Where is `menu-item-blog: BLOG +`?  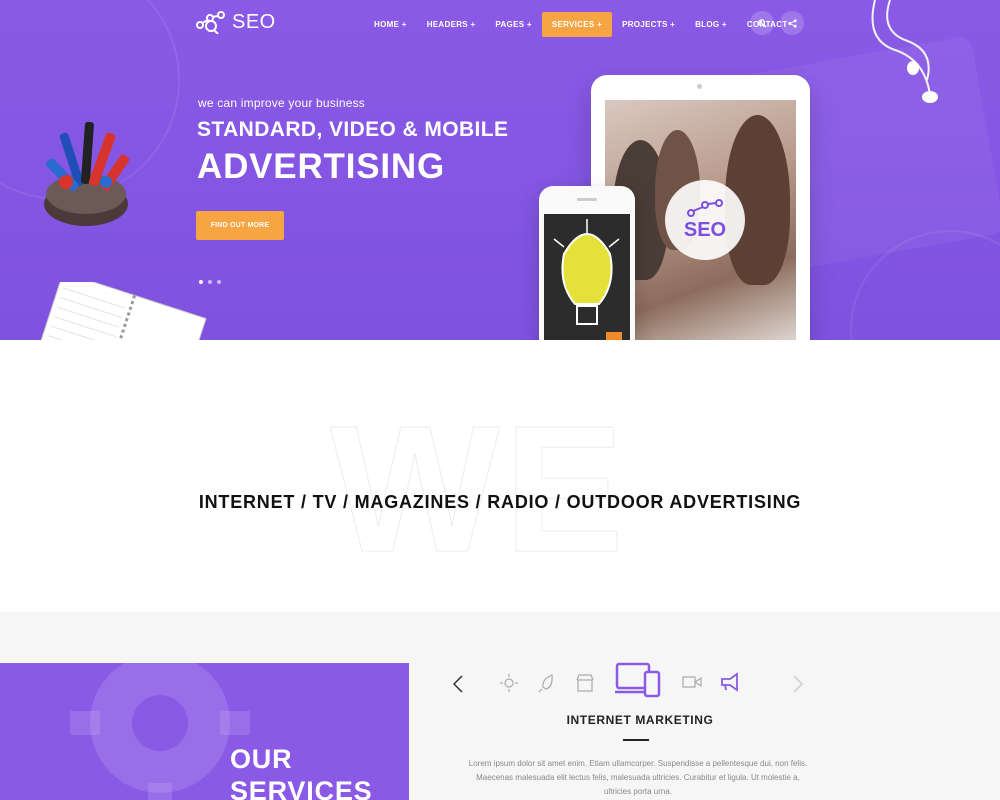 menu-item-blog: BLOG + is located at coordinates (711, 24).